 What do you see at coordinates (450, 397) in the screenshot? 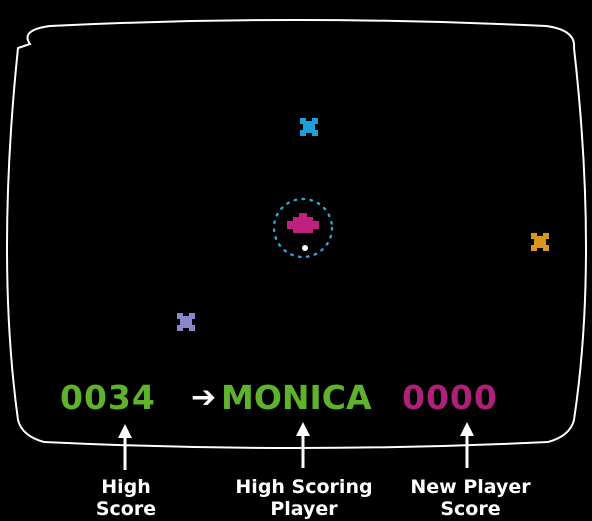
I see `new-player-score-value: 0000` at bounding box center [450, 397].